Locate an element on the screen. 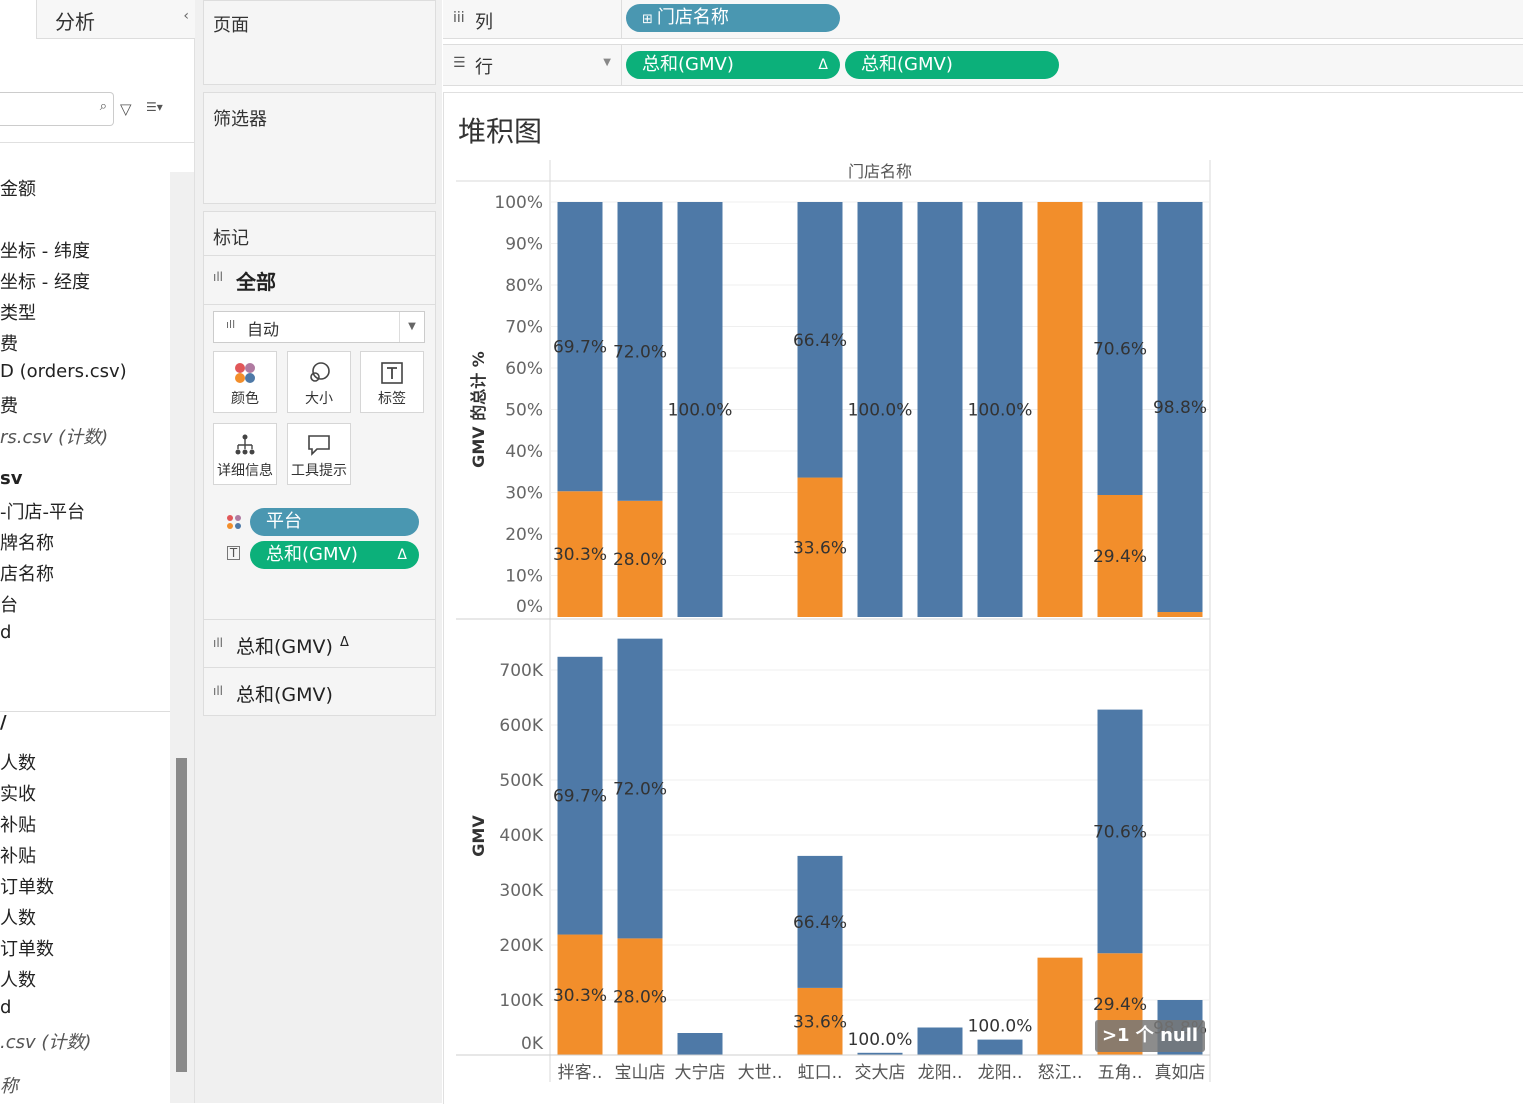 The height and width of the screenshot is (1104, 1523). x-tick-label: 拌客.. is located at coordinates (580, 1073).